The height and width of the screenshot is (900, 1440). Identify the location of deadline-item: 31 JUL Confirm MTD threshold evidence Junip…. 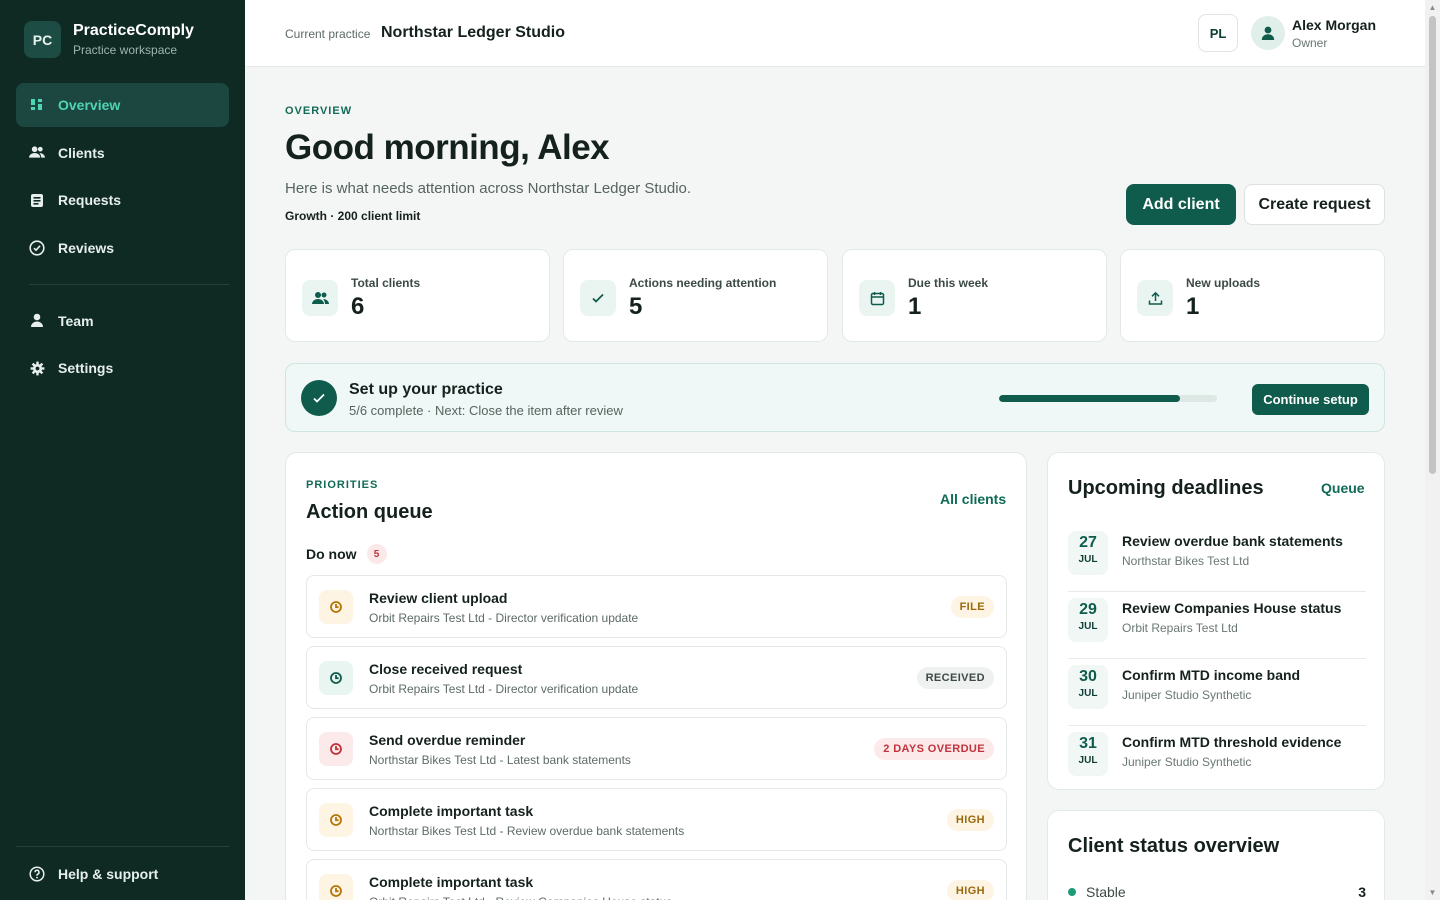
(1217, 759).